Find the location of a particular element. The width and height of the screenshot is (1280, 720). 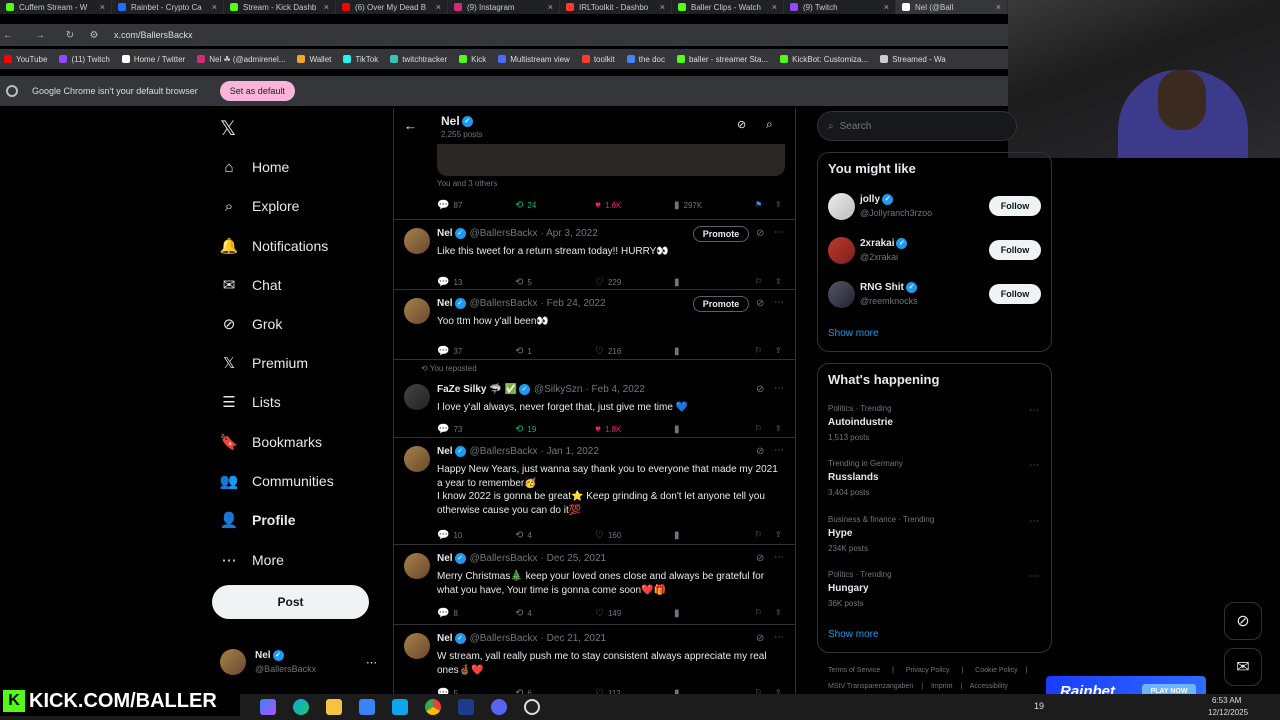

x-logo: 𝕏 is located at coordinates (228, 128).